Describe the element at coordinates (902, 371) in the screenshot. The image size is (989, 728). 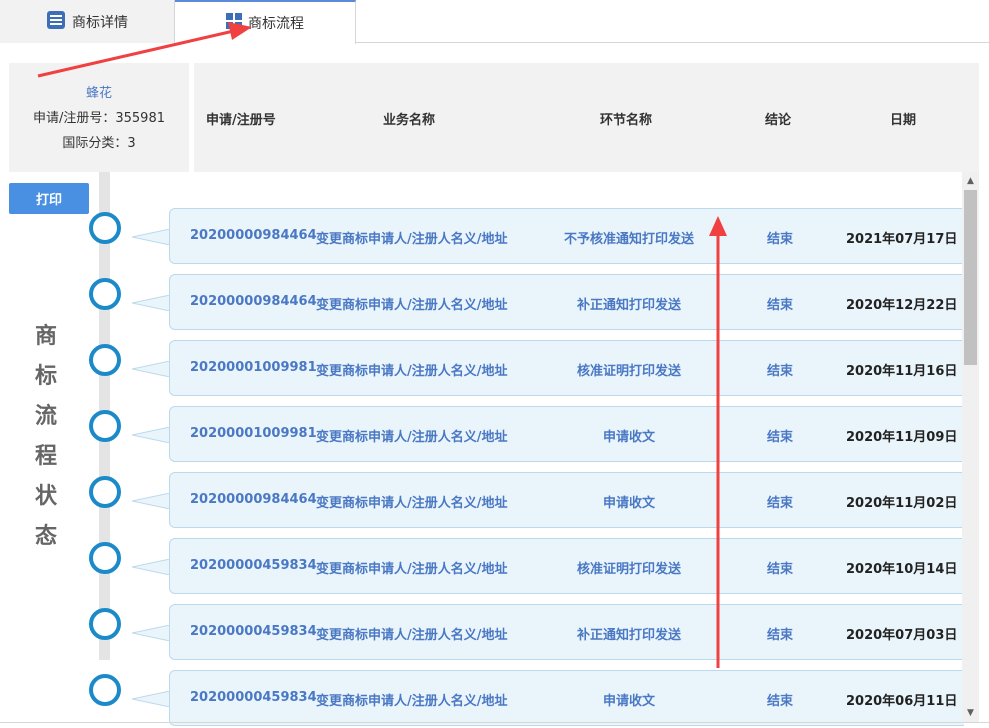
I see `date: 2020年11月16日` at that location.